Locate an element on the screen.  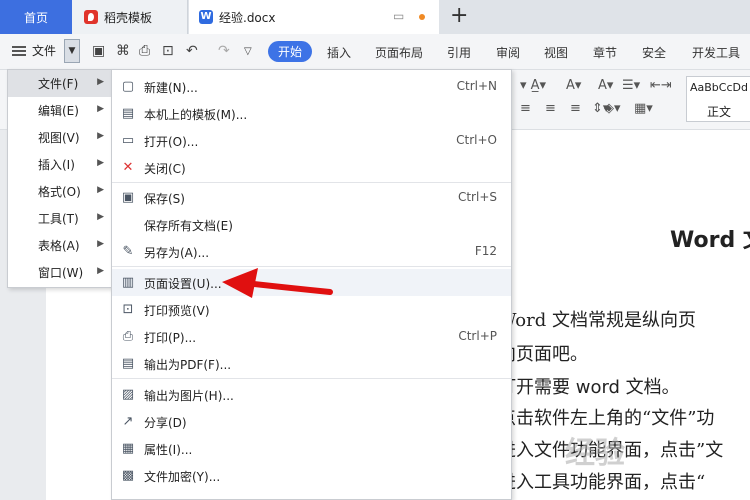
arrow-shaft is located at coordinates (287, 287).